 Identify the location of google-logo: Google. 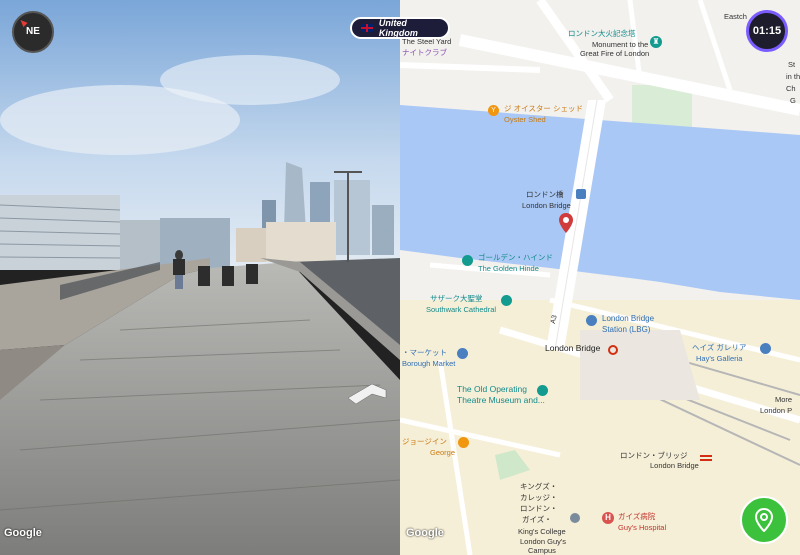
(23, 533).